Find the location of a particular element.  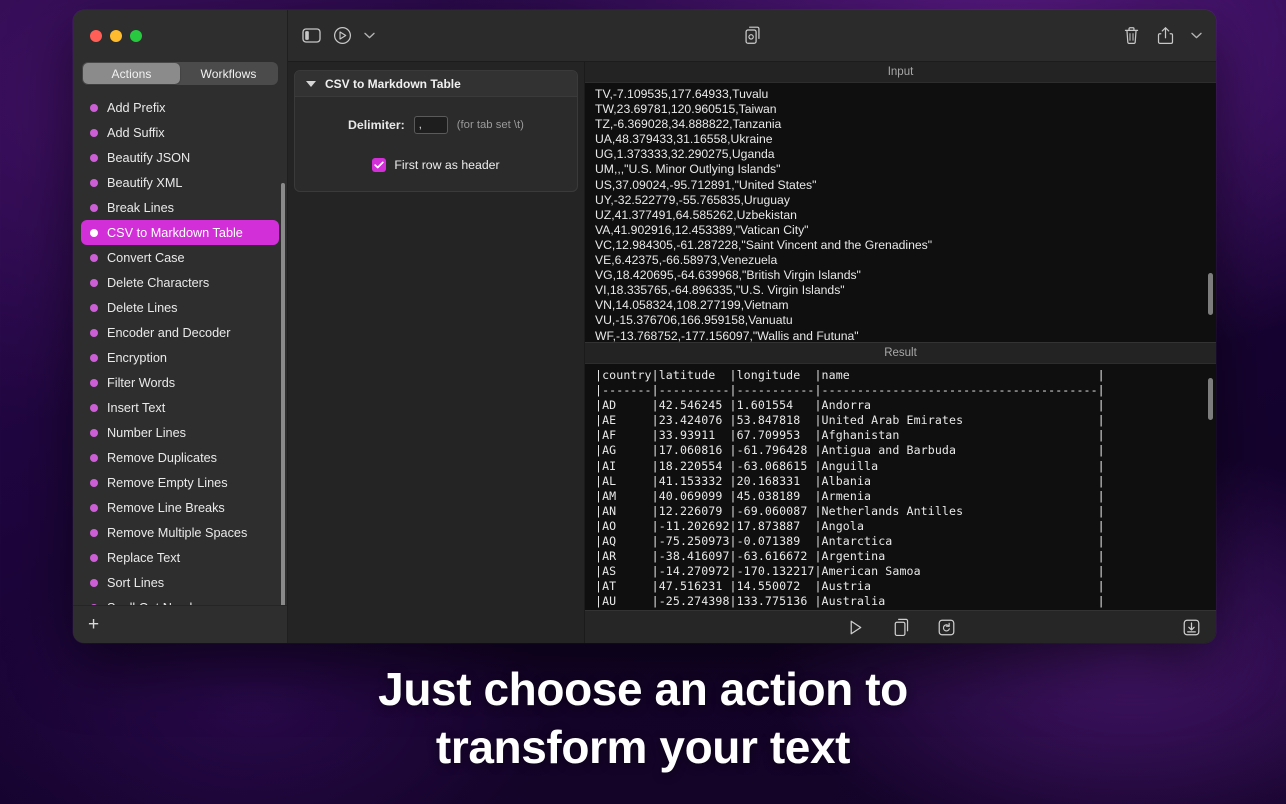

sidebar-item-label: Beautify XML is located at coordinates (145, 182).